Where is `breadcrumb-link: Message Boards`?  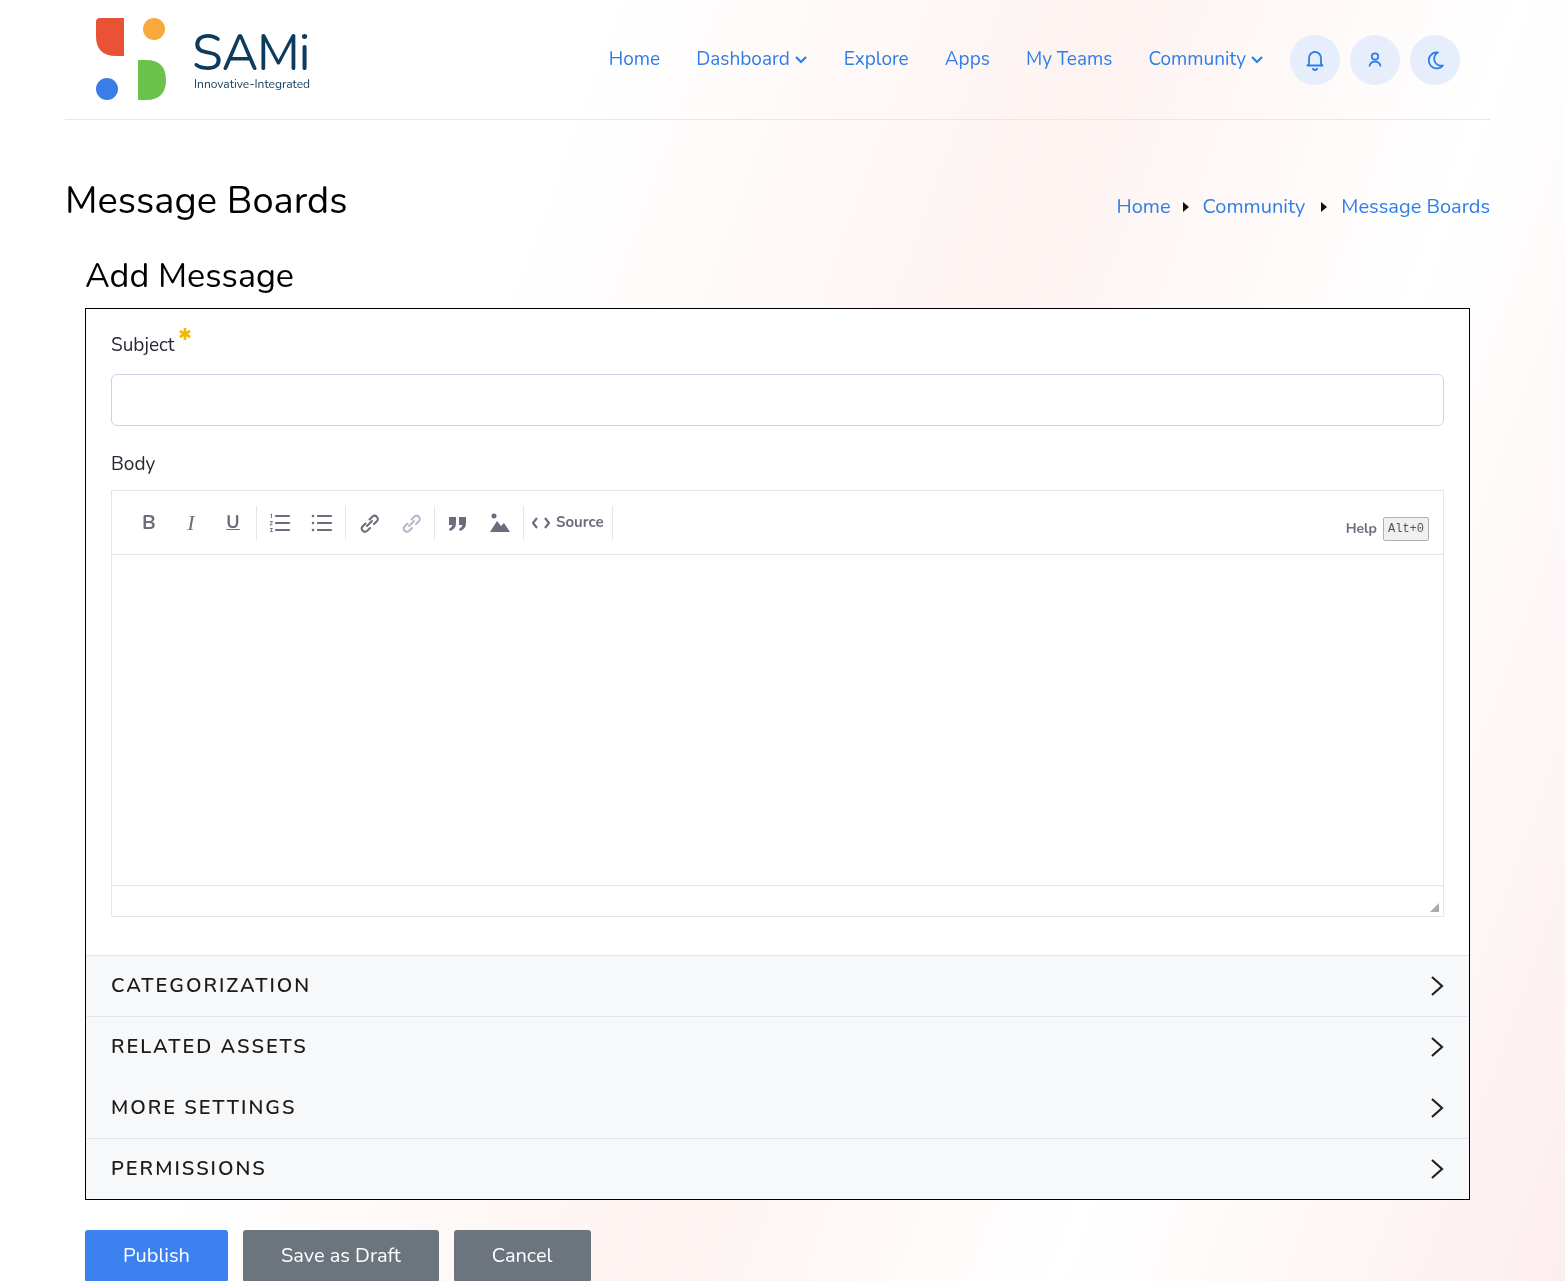
breadcrumb-link: Message Boards is located at coordinates (1415, 207).